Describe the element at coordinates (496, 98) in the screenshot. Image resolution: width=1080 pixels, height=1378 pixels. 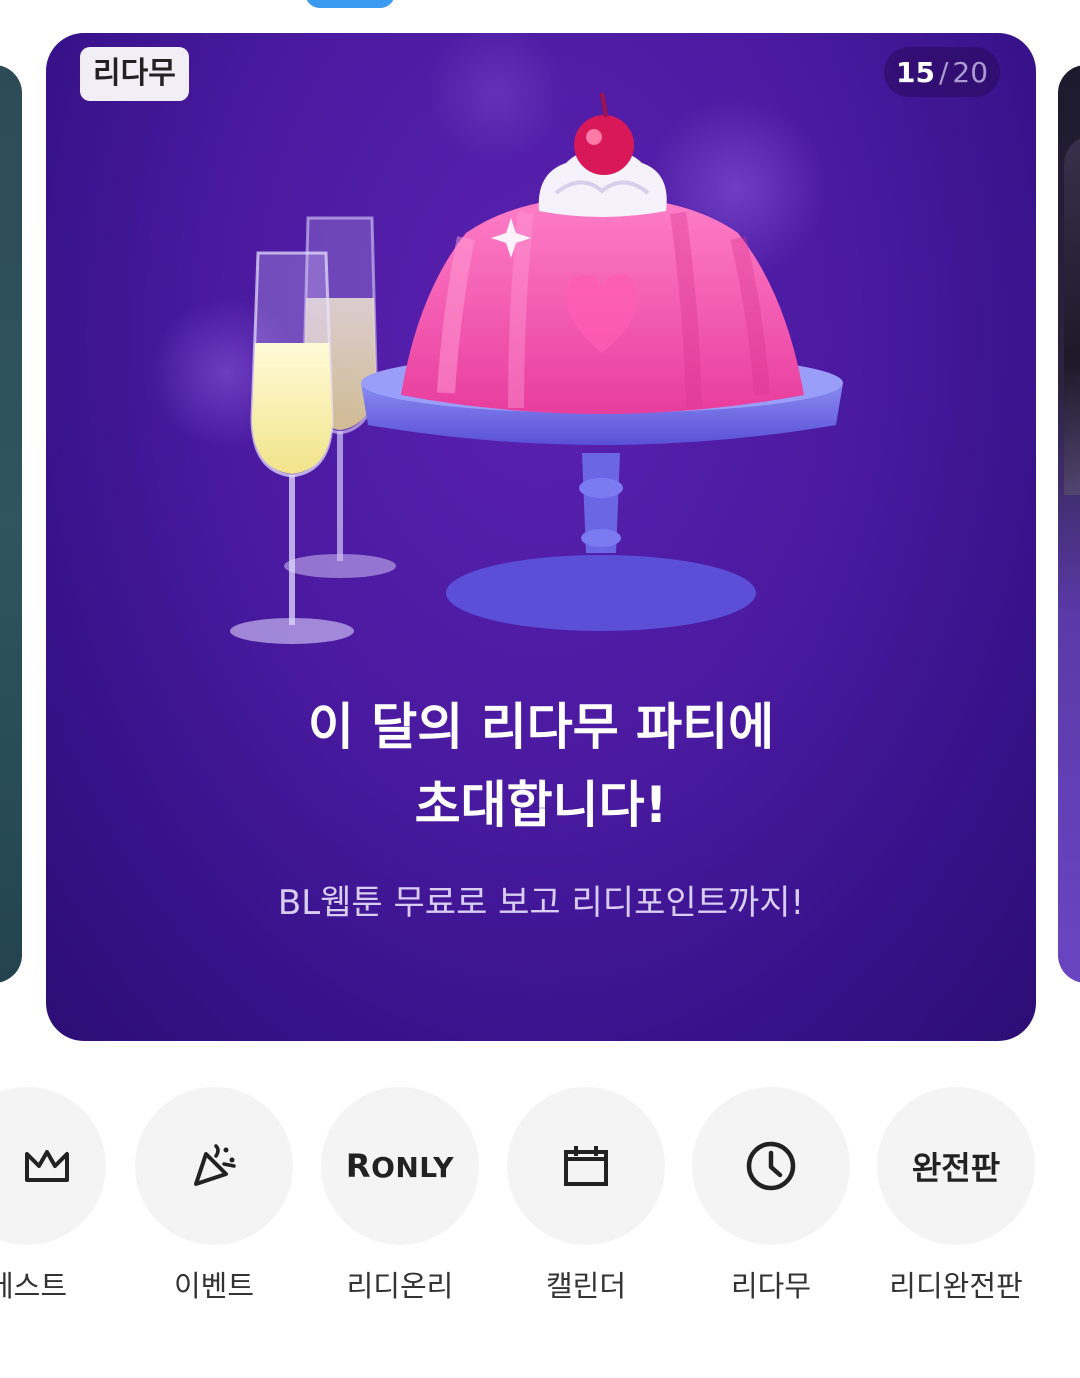
I see `glow-bubble` at that location.